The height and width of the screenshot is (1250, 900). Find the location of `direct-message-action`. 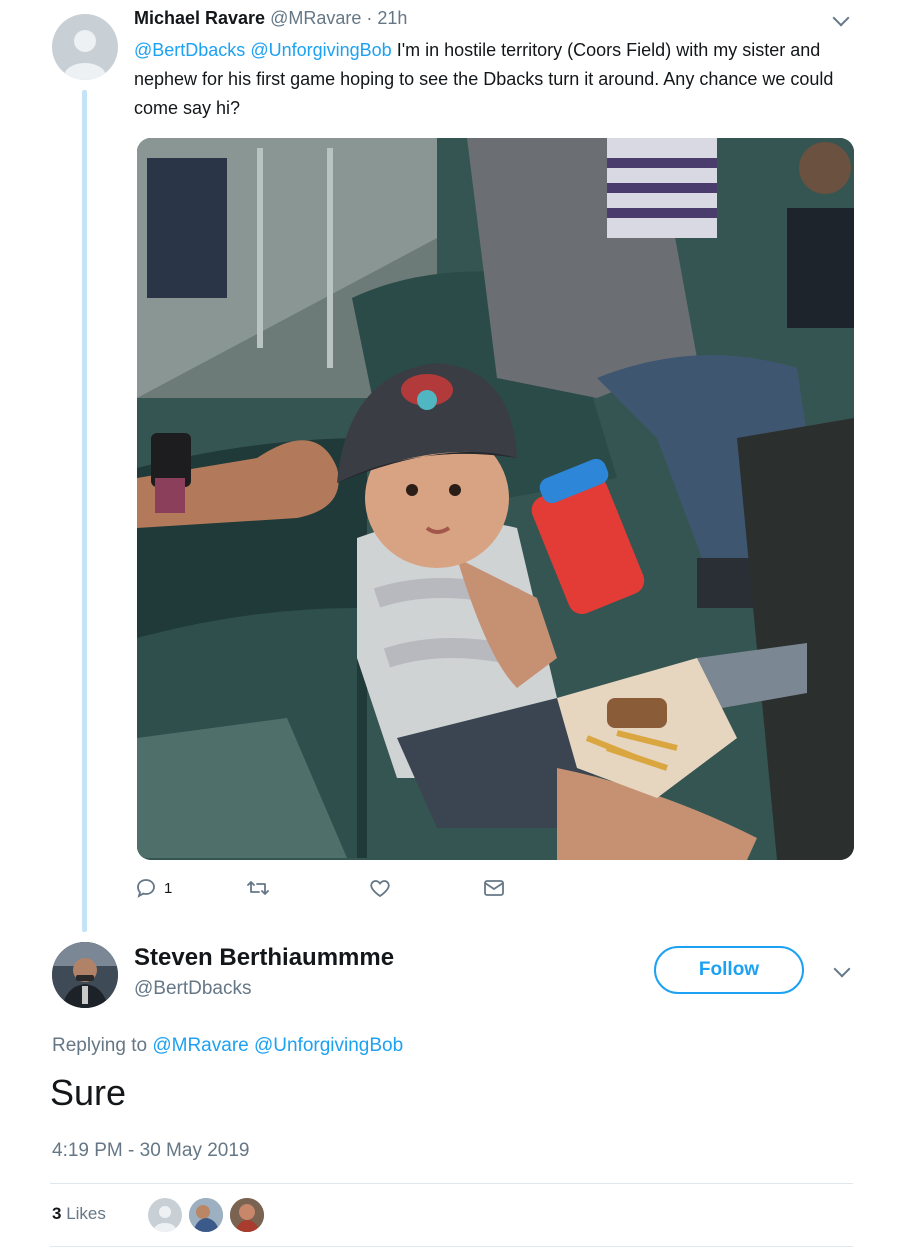

direct-message-action is located at coordinates (494, 888).